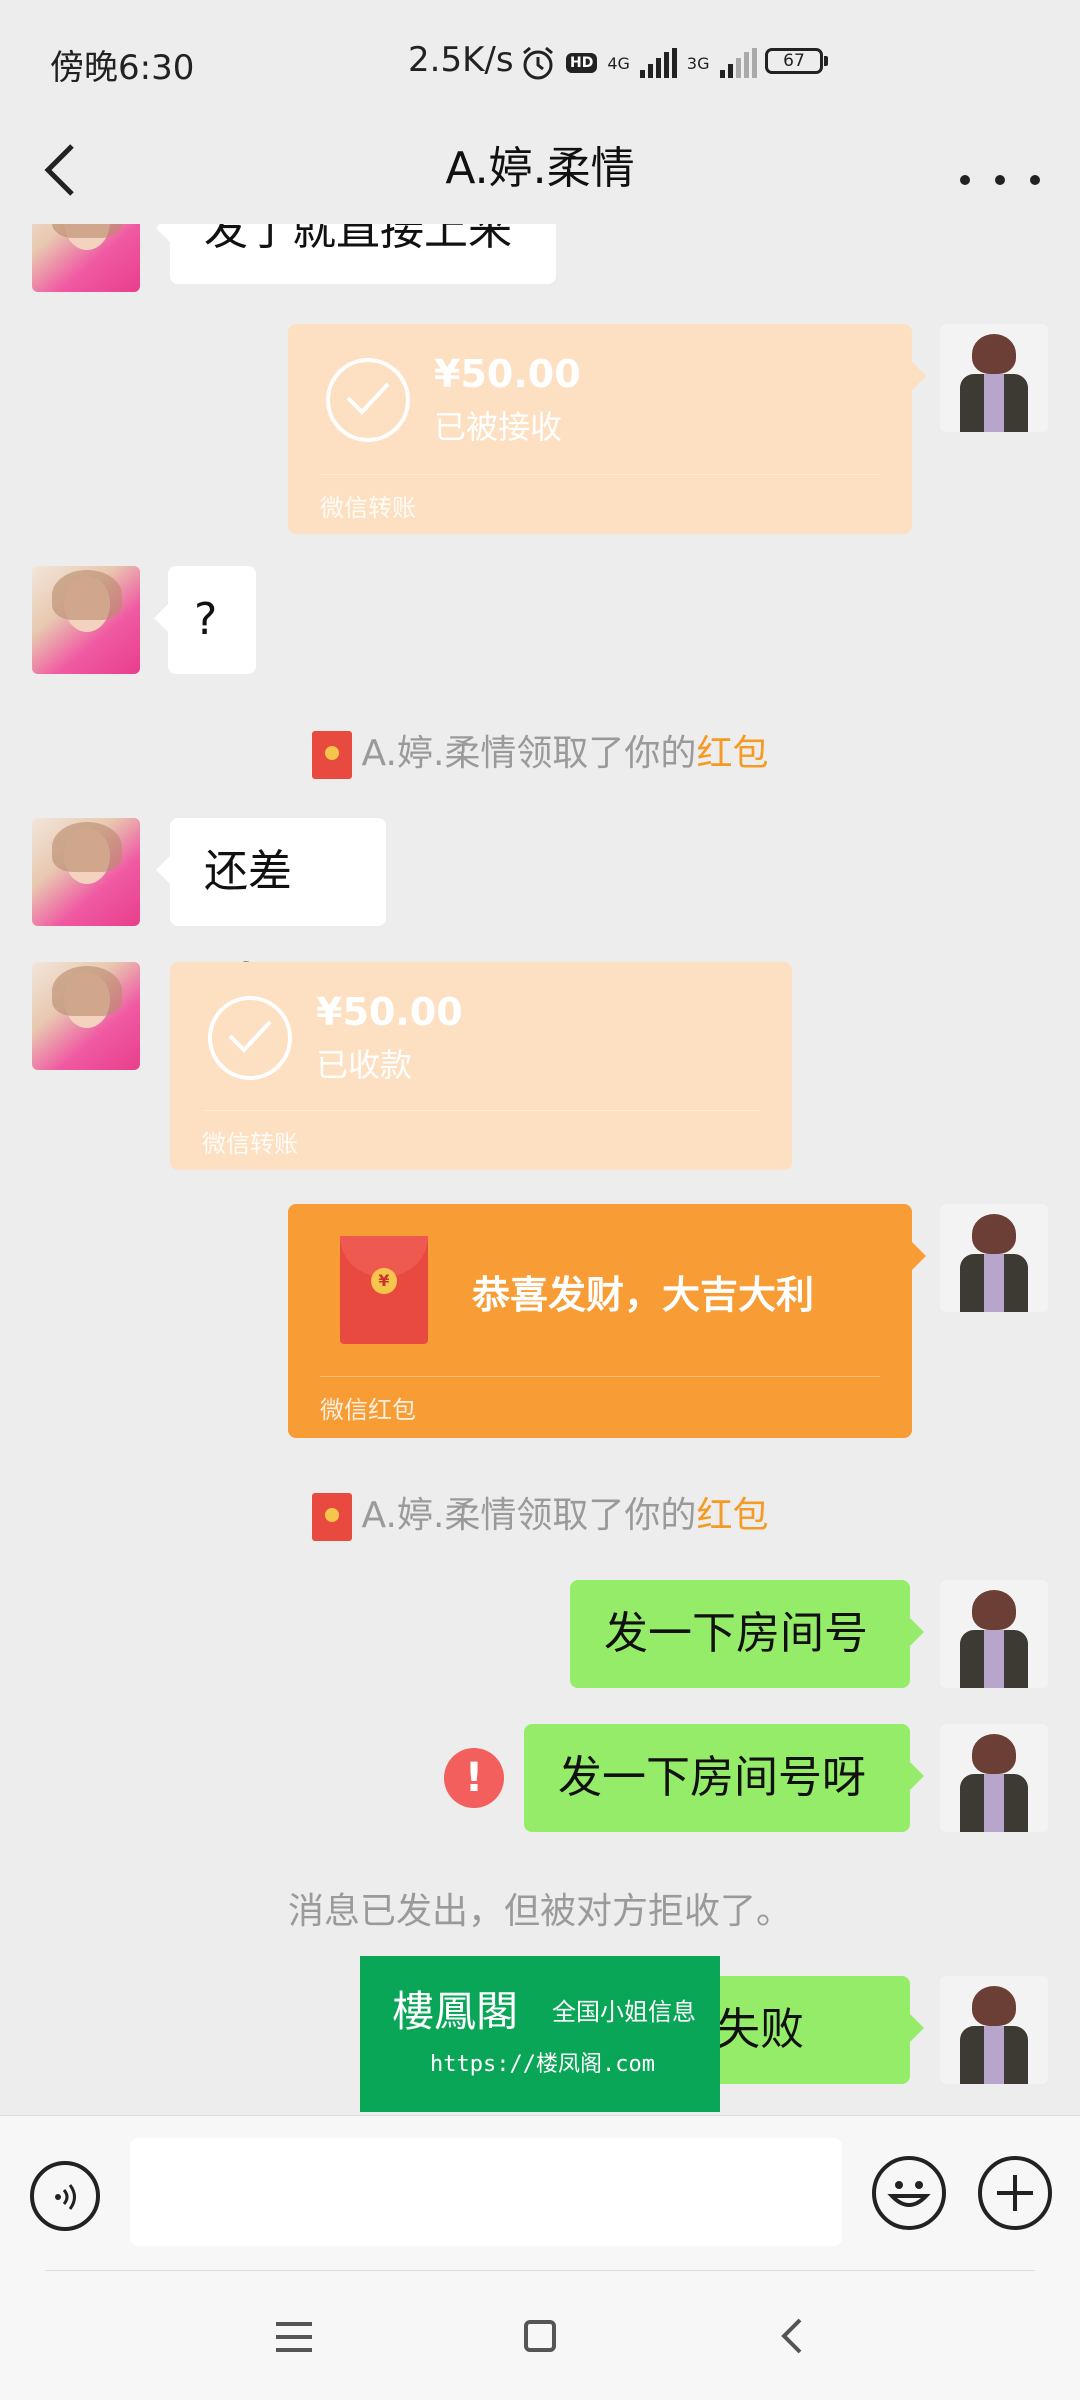 This screenshot has height=2400, width=1080. Describe the element at coordinates (1015, 2193) in the screenshot. I see `plus-button` at that location.